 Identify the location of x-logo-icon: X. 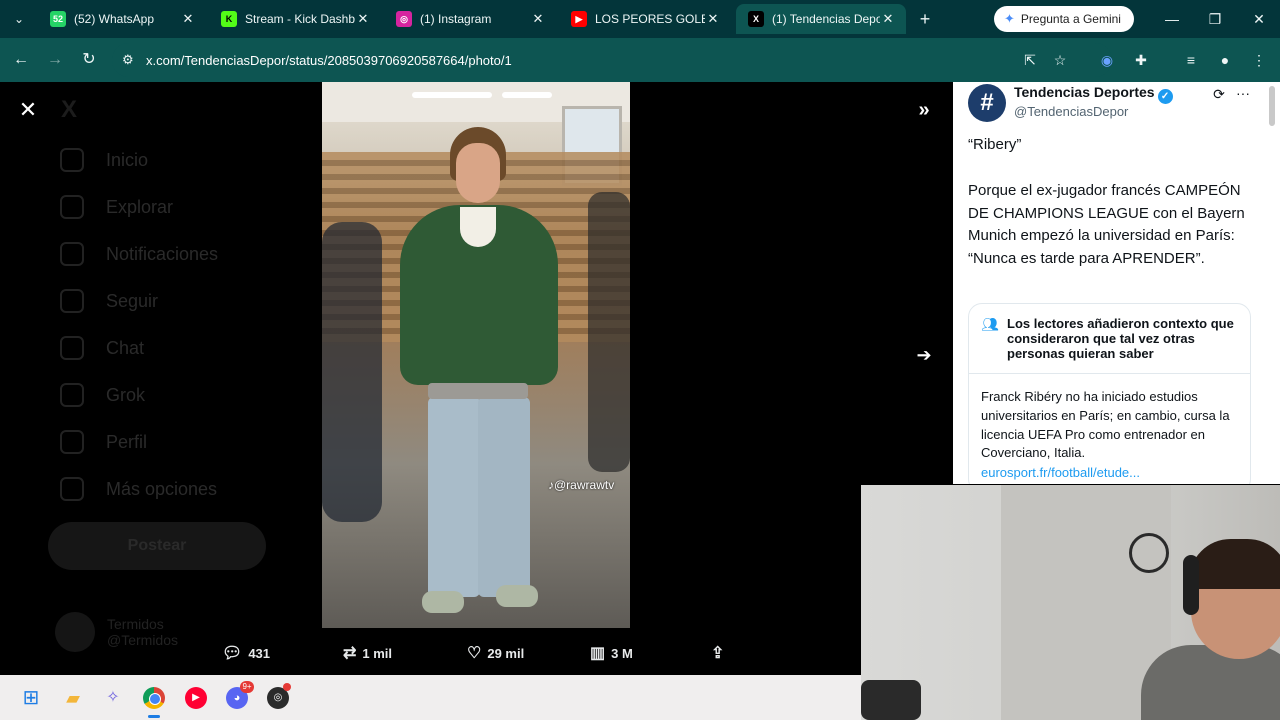
(69, 109).